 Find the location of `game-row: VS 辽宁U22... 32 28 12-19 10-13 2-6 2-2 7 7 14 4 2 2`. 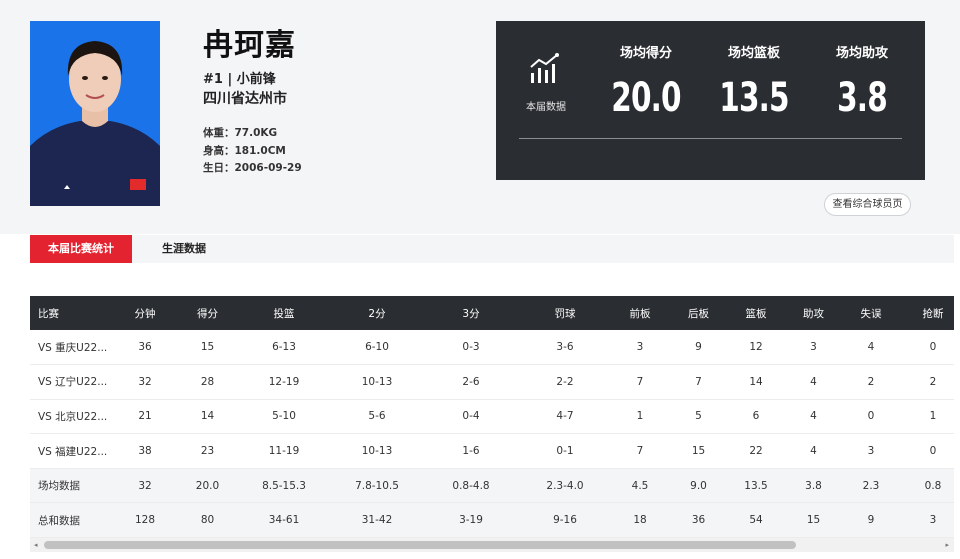

game-row: VS 辽宁U22... 32 28 12-19 10-13 2-6 2-2 7 7 14 4 2 2 is located at coordinates (492, 382).